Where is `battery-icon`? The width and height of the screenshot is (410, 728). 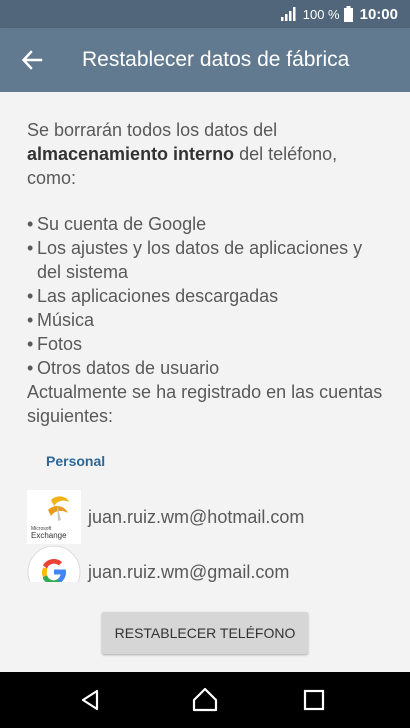 battery-icon is located at coordinates (348, 14).